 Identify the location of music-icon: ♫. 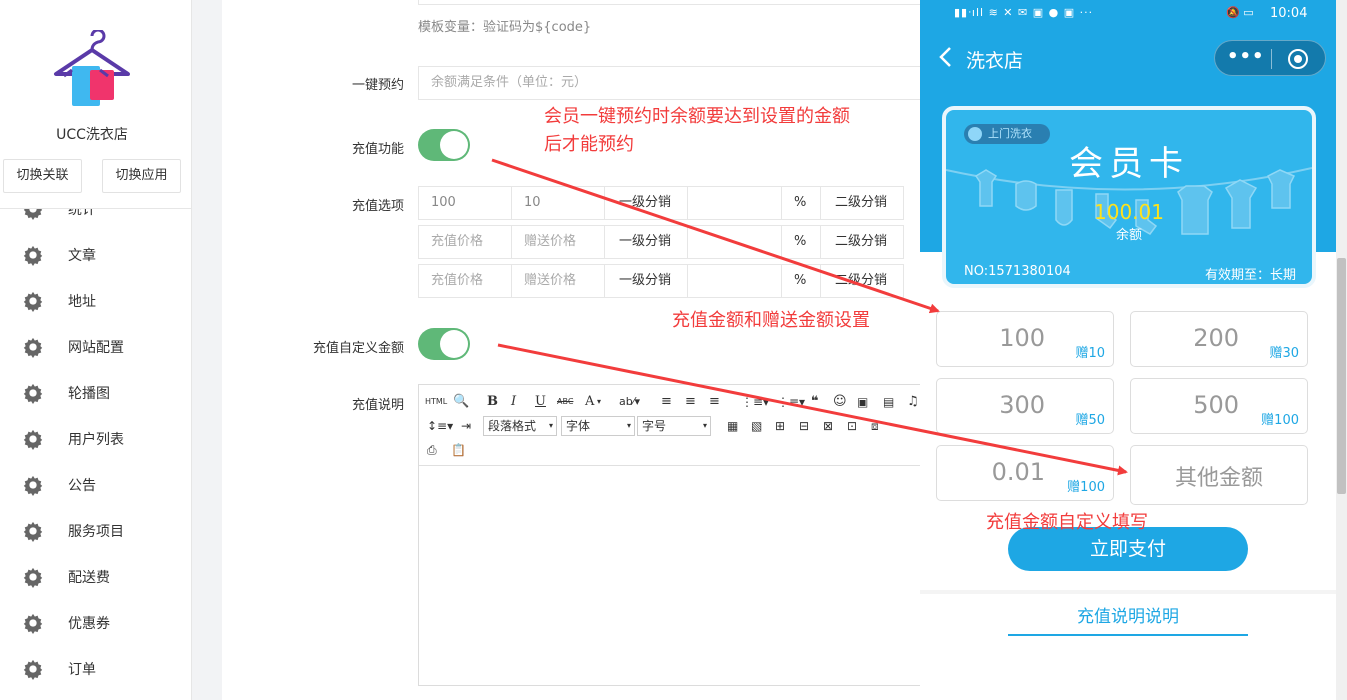
(913, 402).